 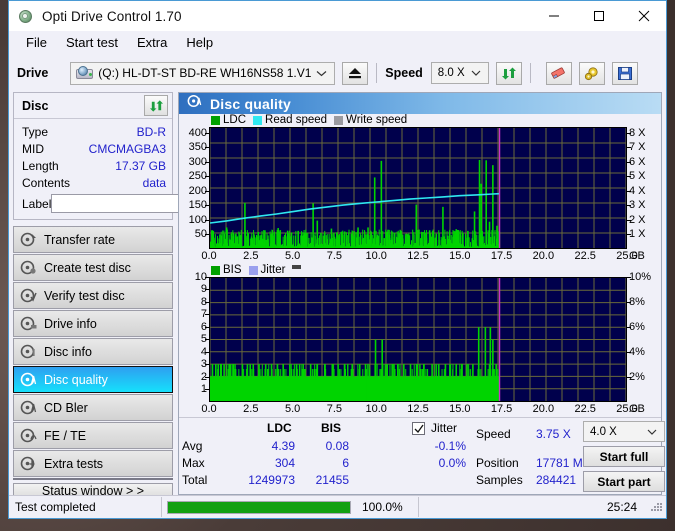 What do you see at coordinates (94, 131) in the screenshot?
I see `disc-row-type: Type BD-R` at bounding box center [94, 131].